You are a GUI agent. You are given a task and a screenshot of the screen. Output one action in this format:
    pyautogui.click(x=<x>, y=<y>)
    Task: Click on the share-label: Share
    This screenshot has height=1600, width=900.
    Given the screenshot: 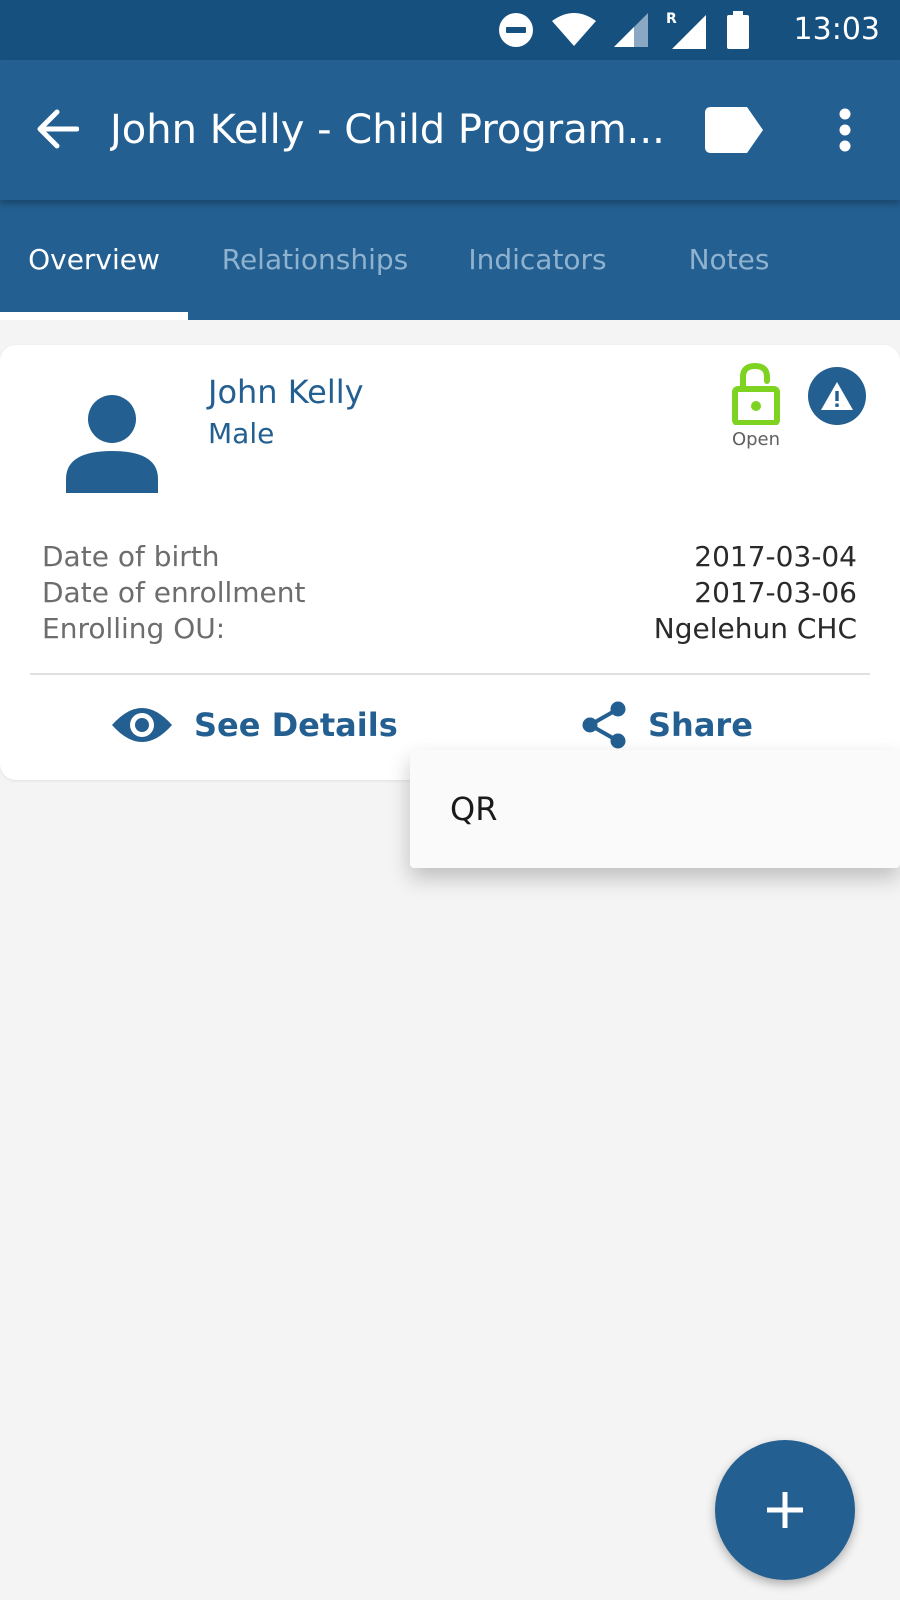 What is the action you would take?
    pyautogui.click(x=700, y=725)
    